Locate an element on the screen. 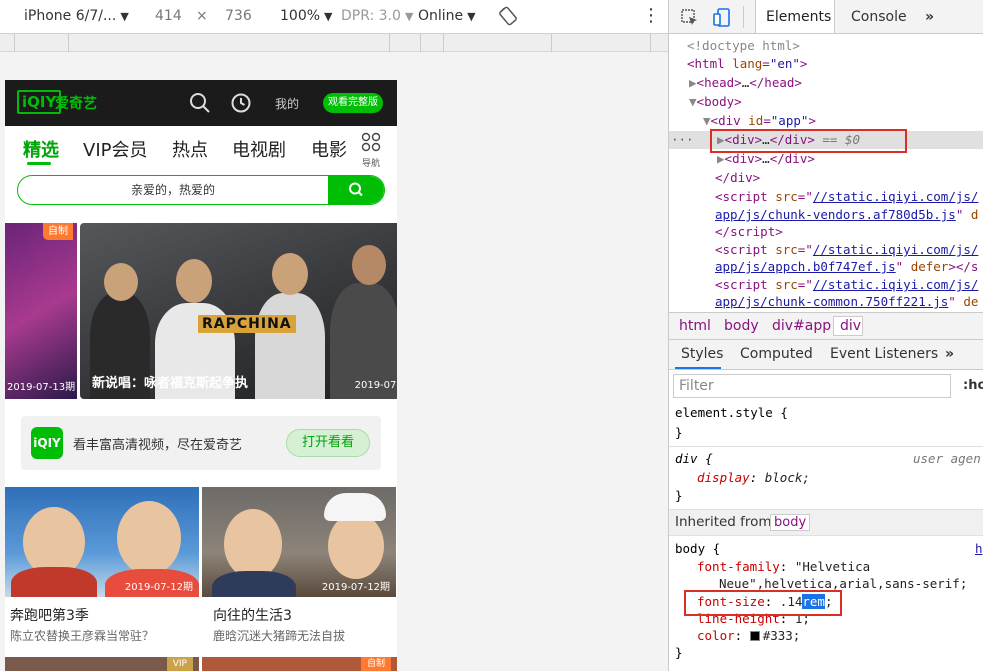 This screenshot has height=671, width=983. line-height-declaration: line-height: 1; is located at coordinates (753, 618).